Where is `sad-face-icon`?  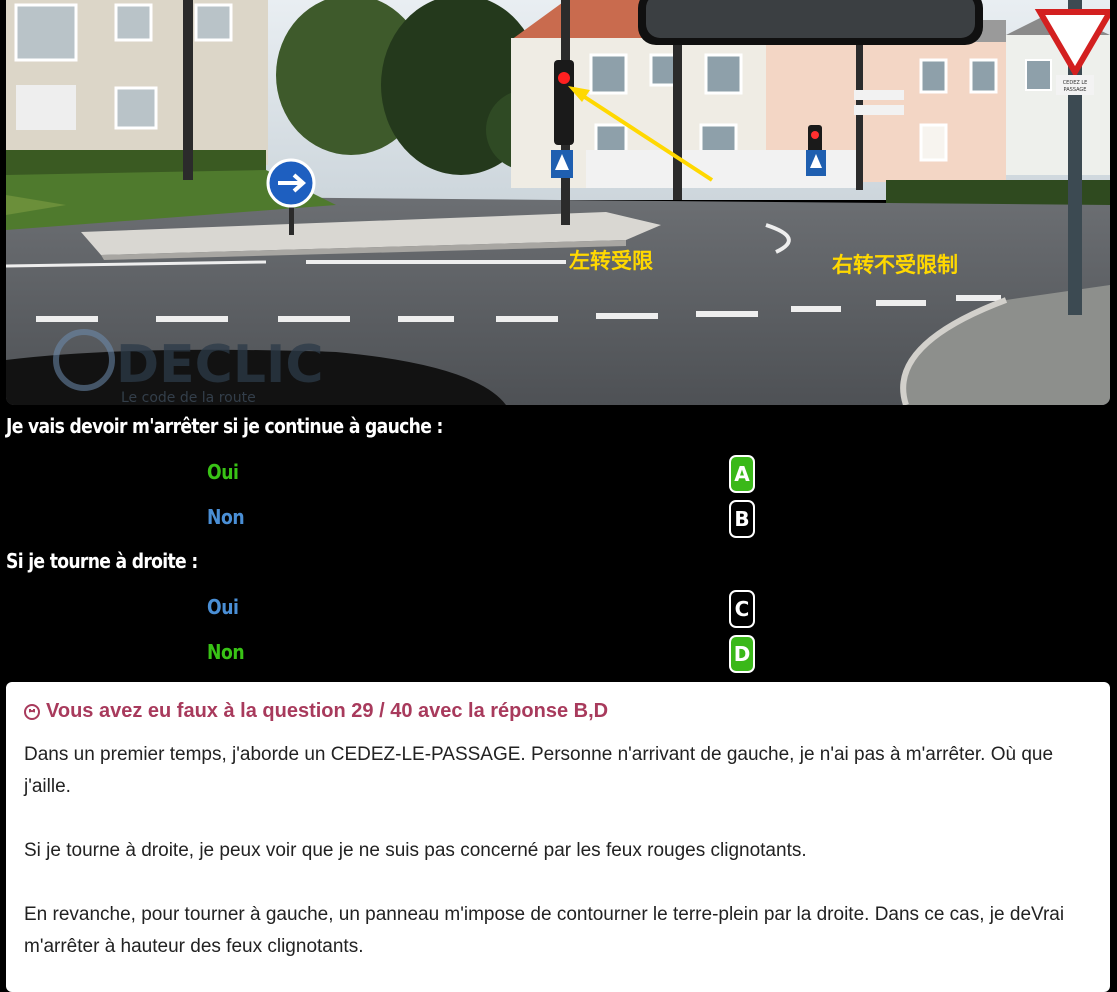 sad-face-icon is located at coordinates (32, 711).